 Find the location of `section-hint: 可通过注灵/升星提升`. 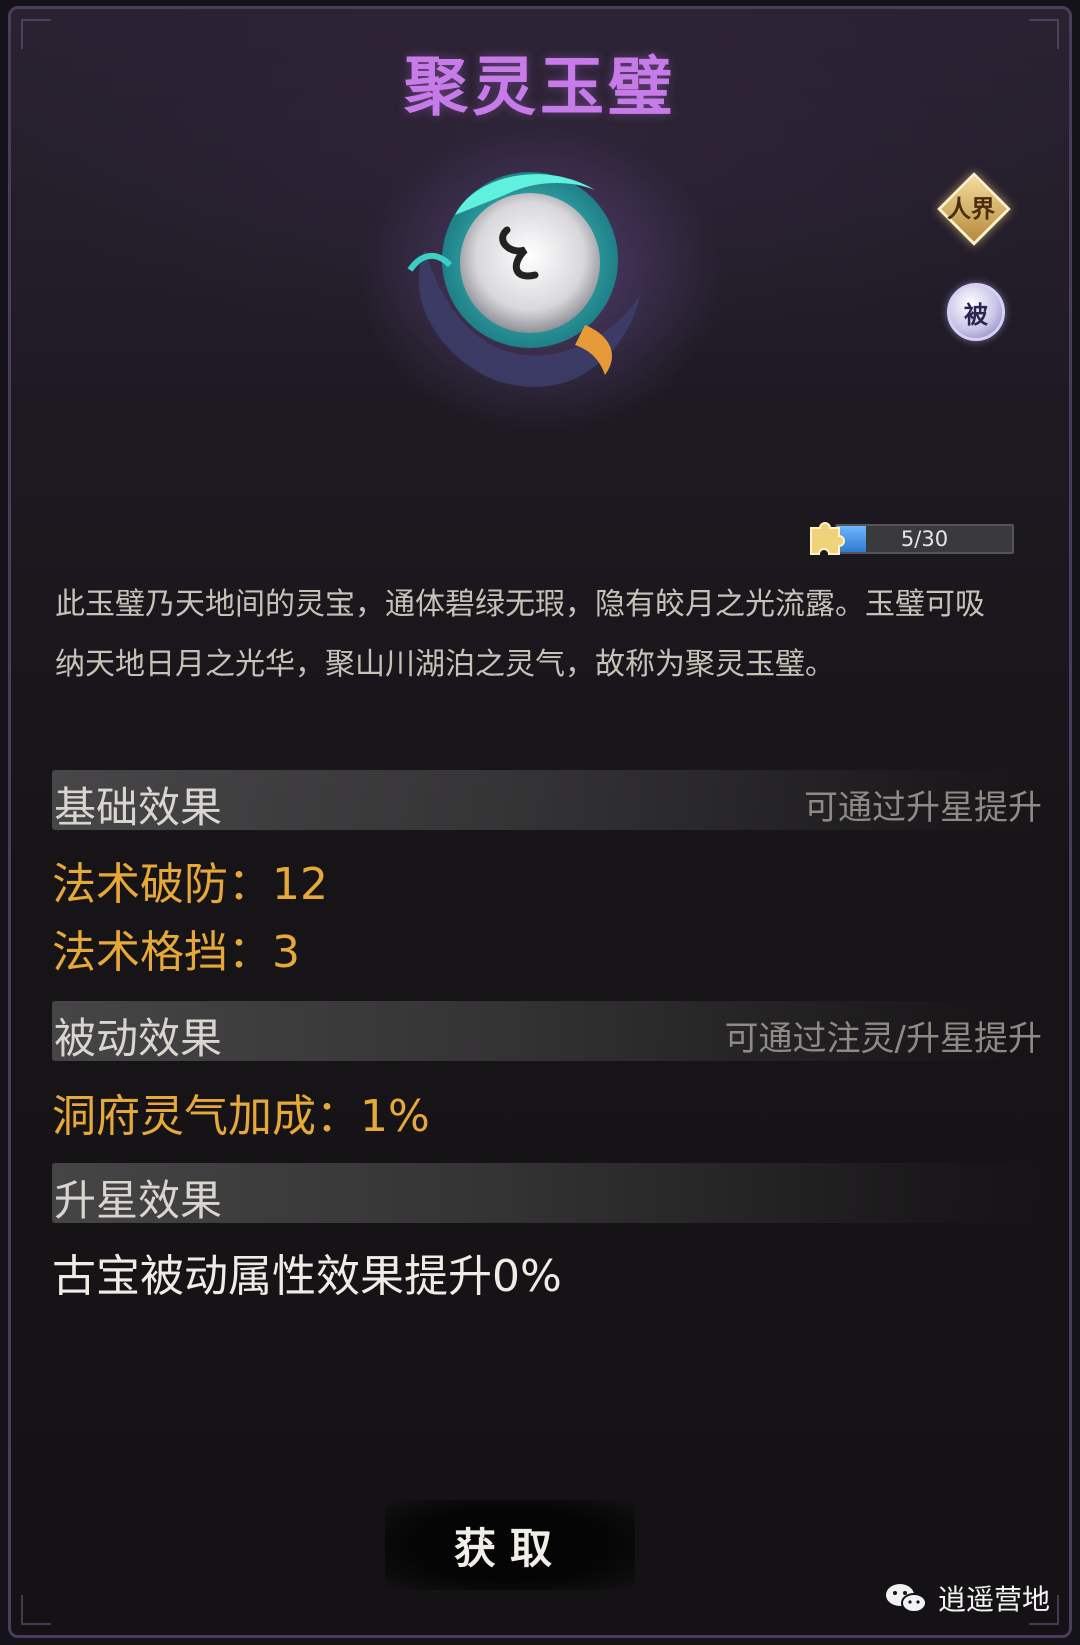

section-hint: 可通过注灵/升星提升 is located at coordinates (883, 1039).